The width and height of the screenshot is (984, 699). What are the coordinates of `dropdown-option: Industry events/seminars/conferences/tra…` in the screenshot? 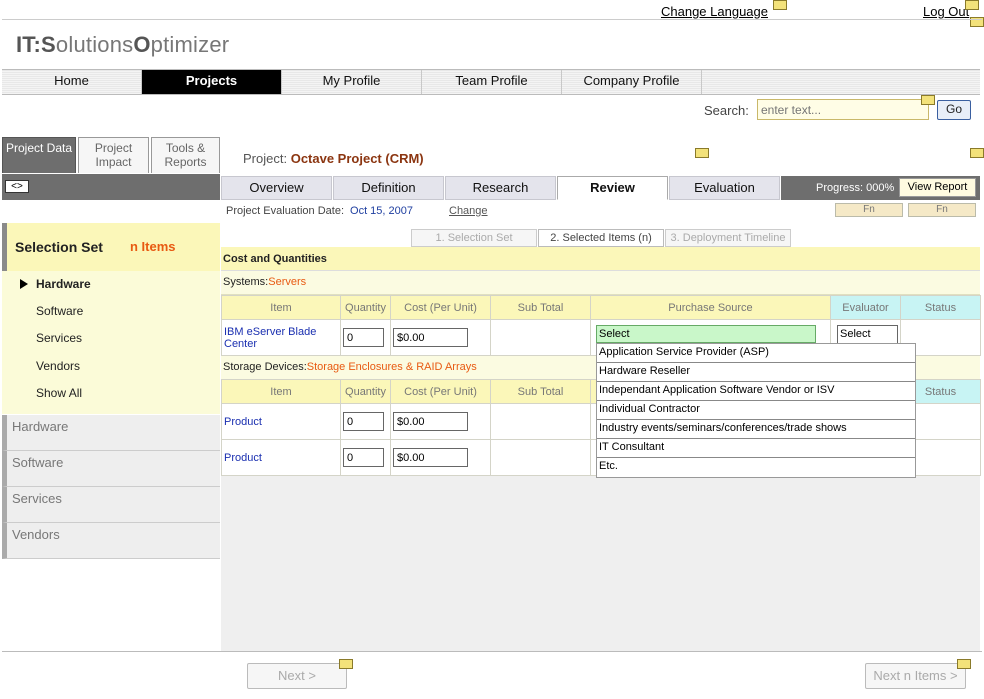 It's located at (756, 429).